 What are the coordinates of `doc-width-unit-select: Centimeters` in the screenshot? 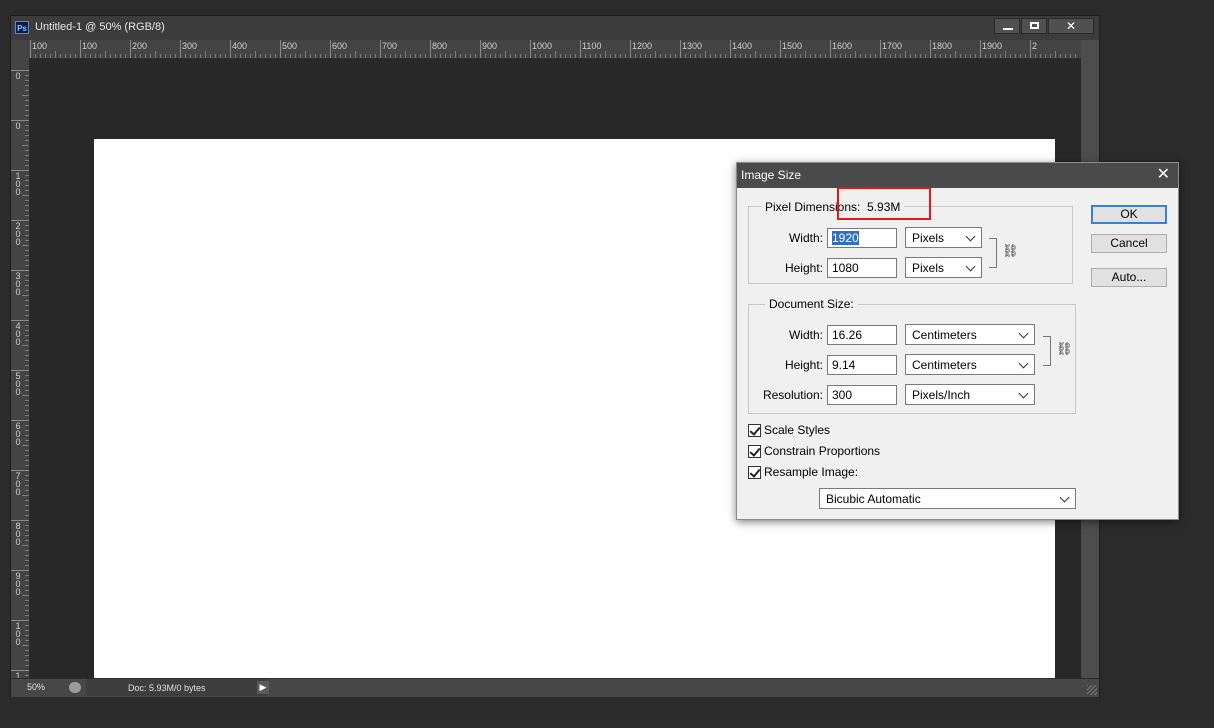 It's located at (970, 334).